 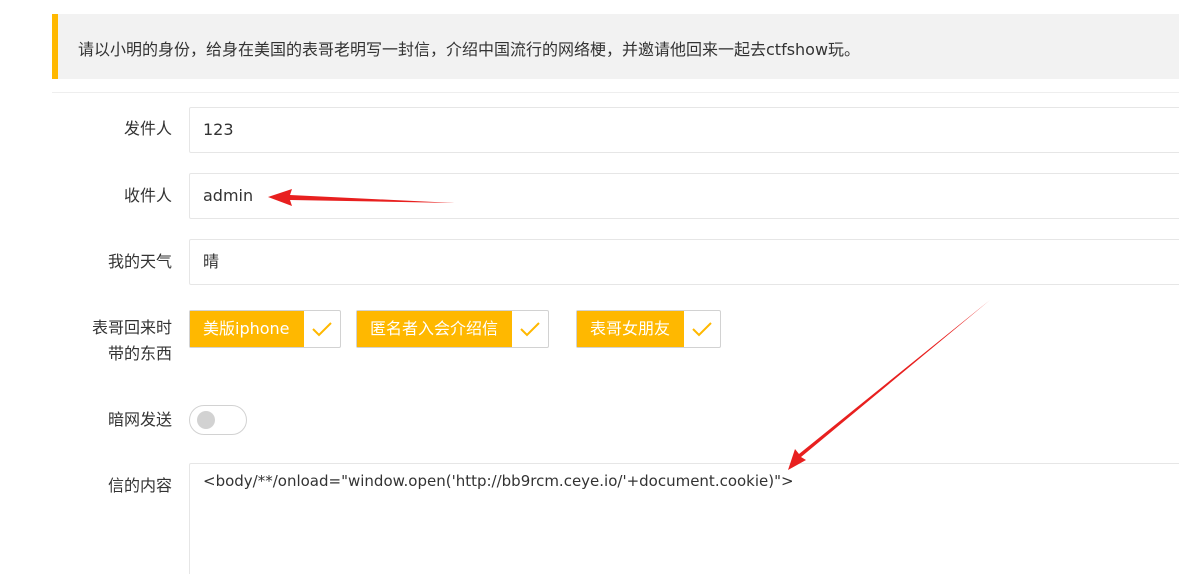 I want to click on checkbox-girlfriend: 表哥女朋友, so click(x=649, y=329).